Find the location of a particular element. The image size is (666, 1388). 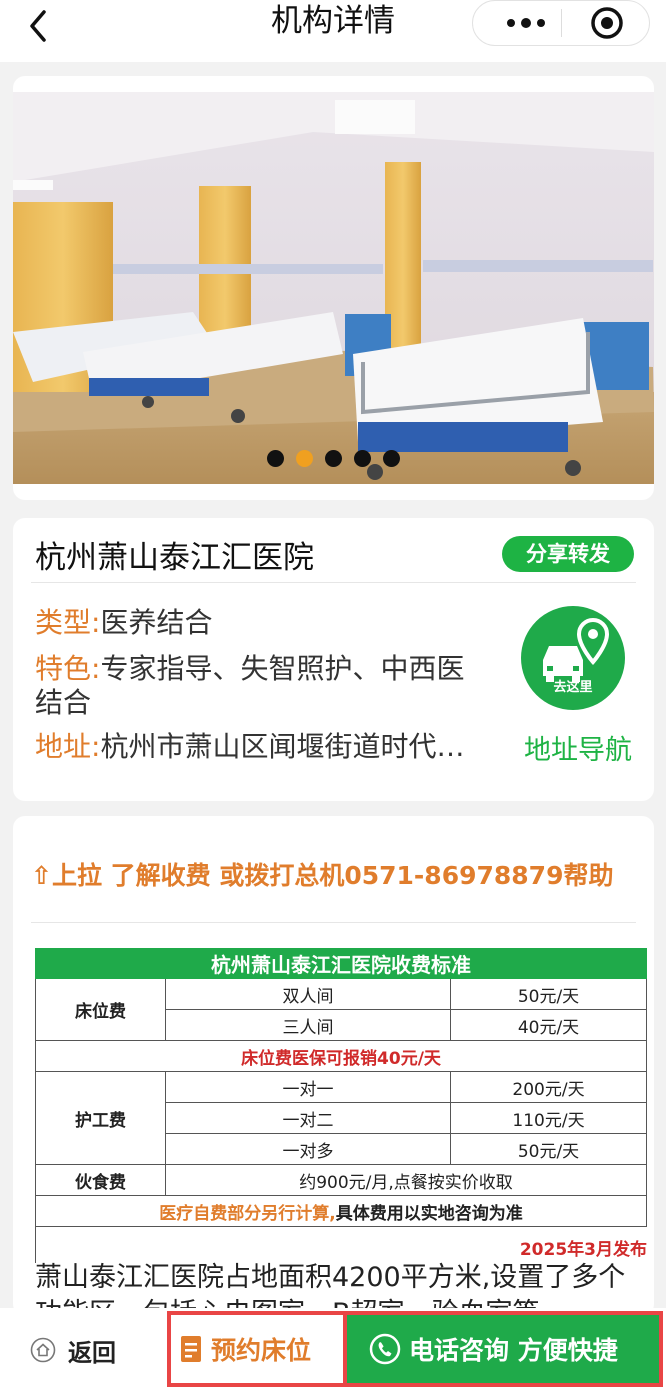

bed-type-cell: 三人间 is located at coordinates (308, 1025).